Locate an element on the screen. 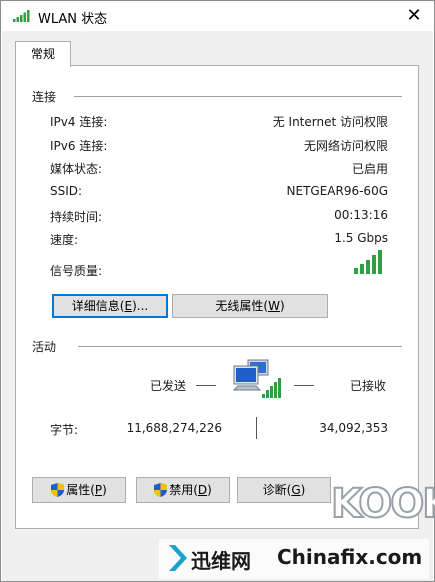 The image size is (435, 582). duration-value: 00:13:16 is located at coordinates (361, 215).